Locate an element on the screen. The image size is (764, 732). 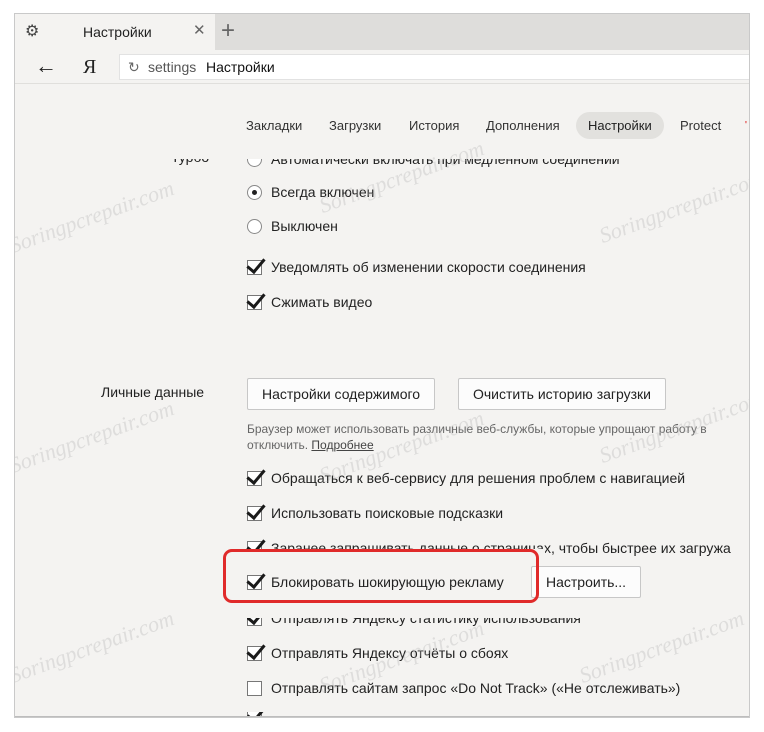
nav-history: История is located at coordinates (434, 125).